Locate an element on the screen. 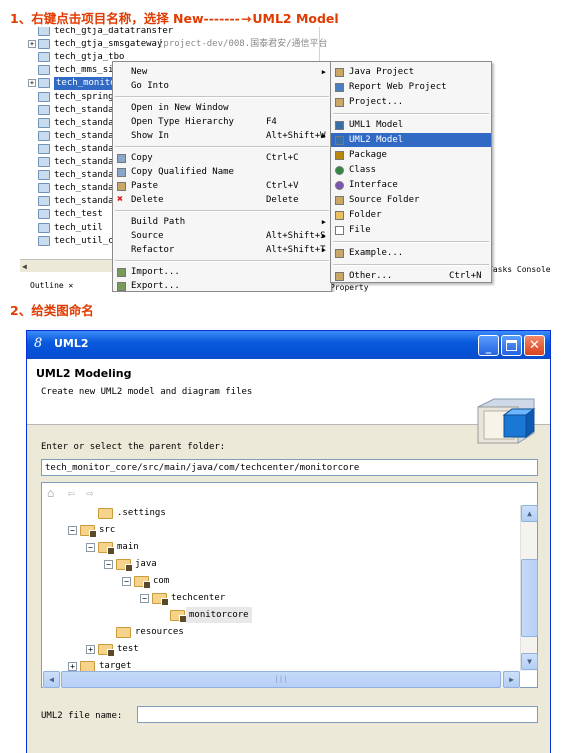 The height and width of the screenshot is (753, 571). project-item: tech_gtja_datatransfer is located at coordinates (170, 32).